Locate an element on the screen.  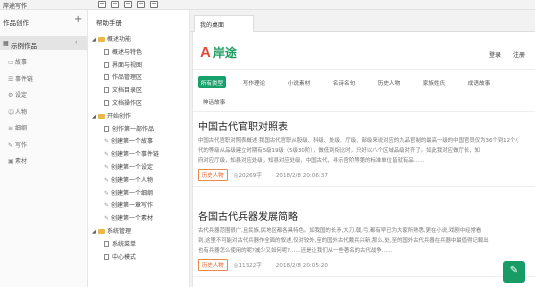
sidebar-item-write: ✎ 写作 is located at coordinates (17, 145).